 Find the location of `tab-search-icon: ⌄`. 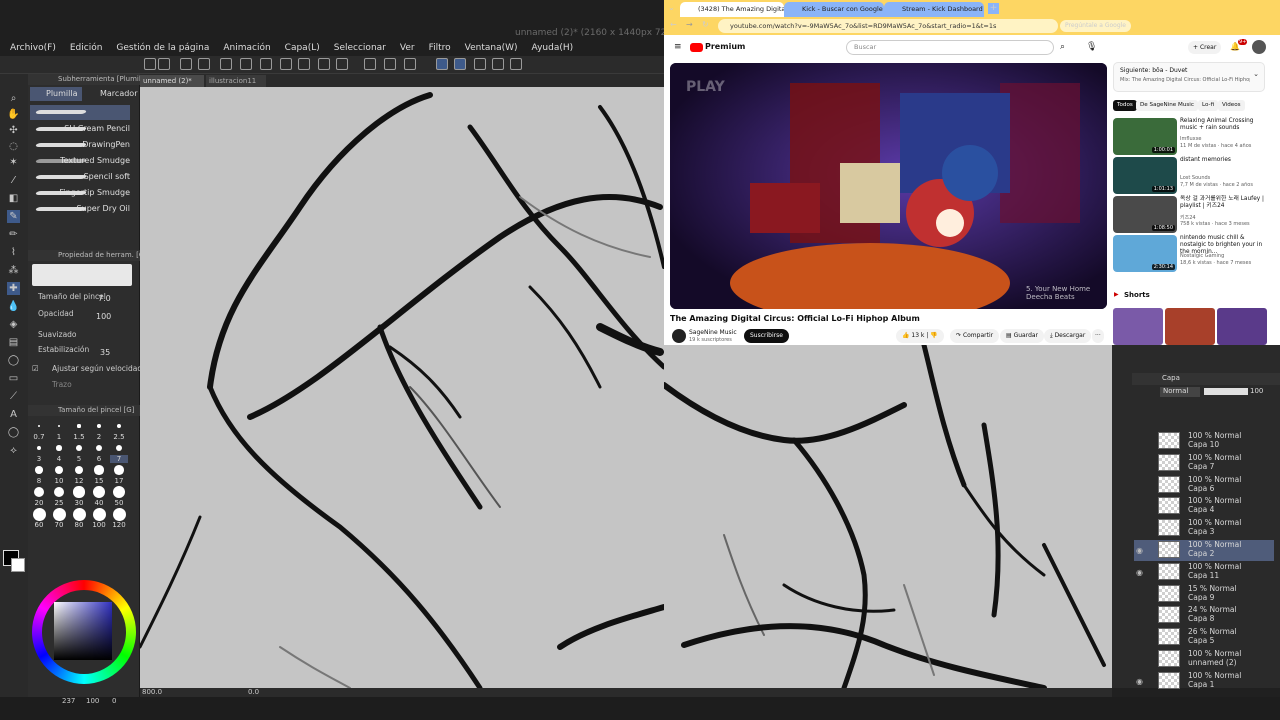

tab-search-icon: ⌄ is located at coordinates (671, 7).